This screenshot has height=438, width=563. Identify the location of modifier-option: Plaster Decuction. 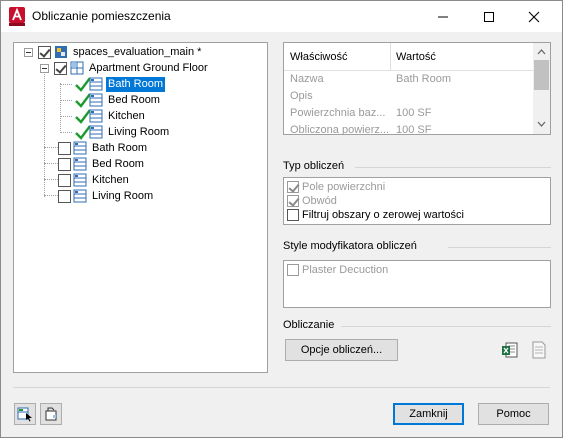
(337, 270).